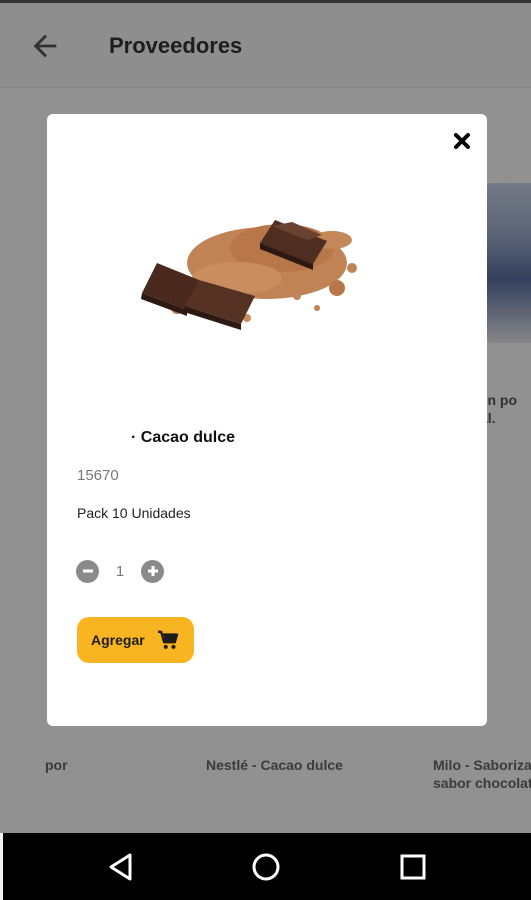 The image size is (531, 900). I want to click on close-button, so click(462, 141).